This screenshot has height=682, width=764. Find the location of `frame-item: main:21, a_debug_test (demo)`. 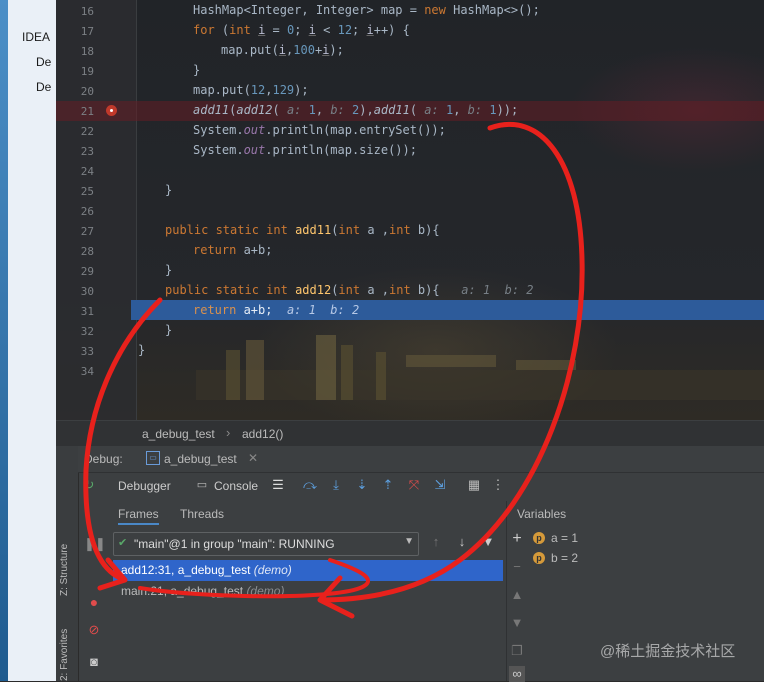

frame-item: main:21, a_debug_test (demo) is located at coordinates (308, 591).